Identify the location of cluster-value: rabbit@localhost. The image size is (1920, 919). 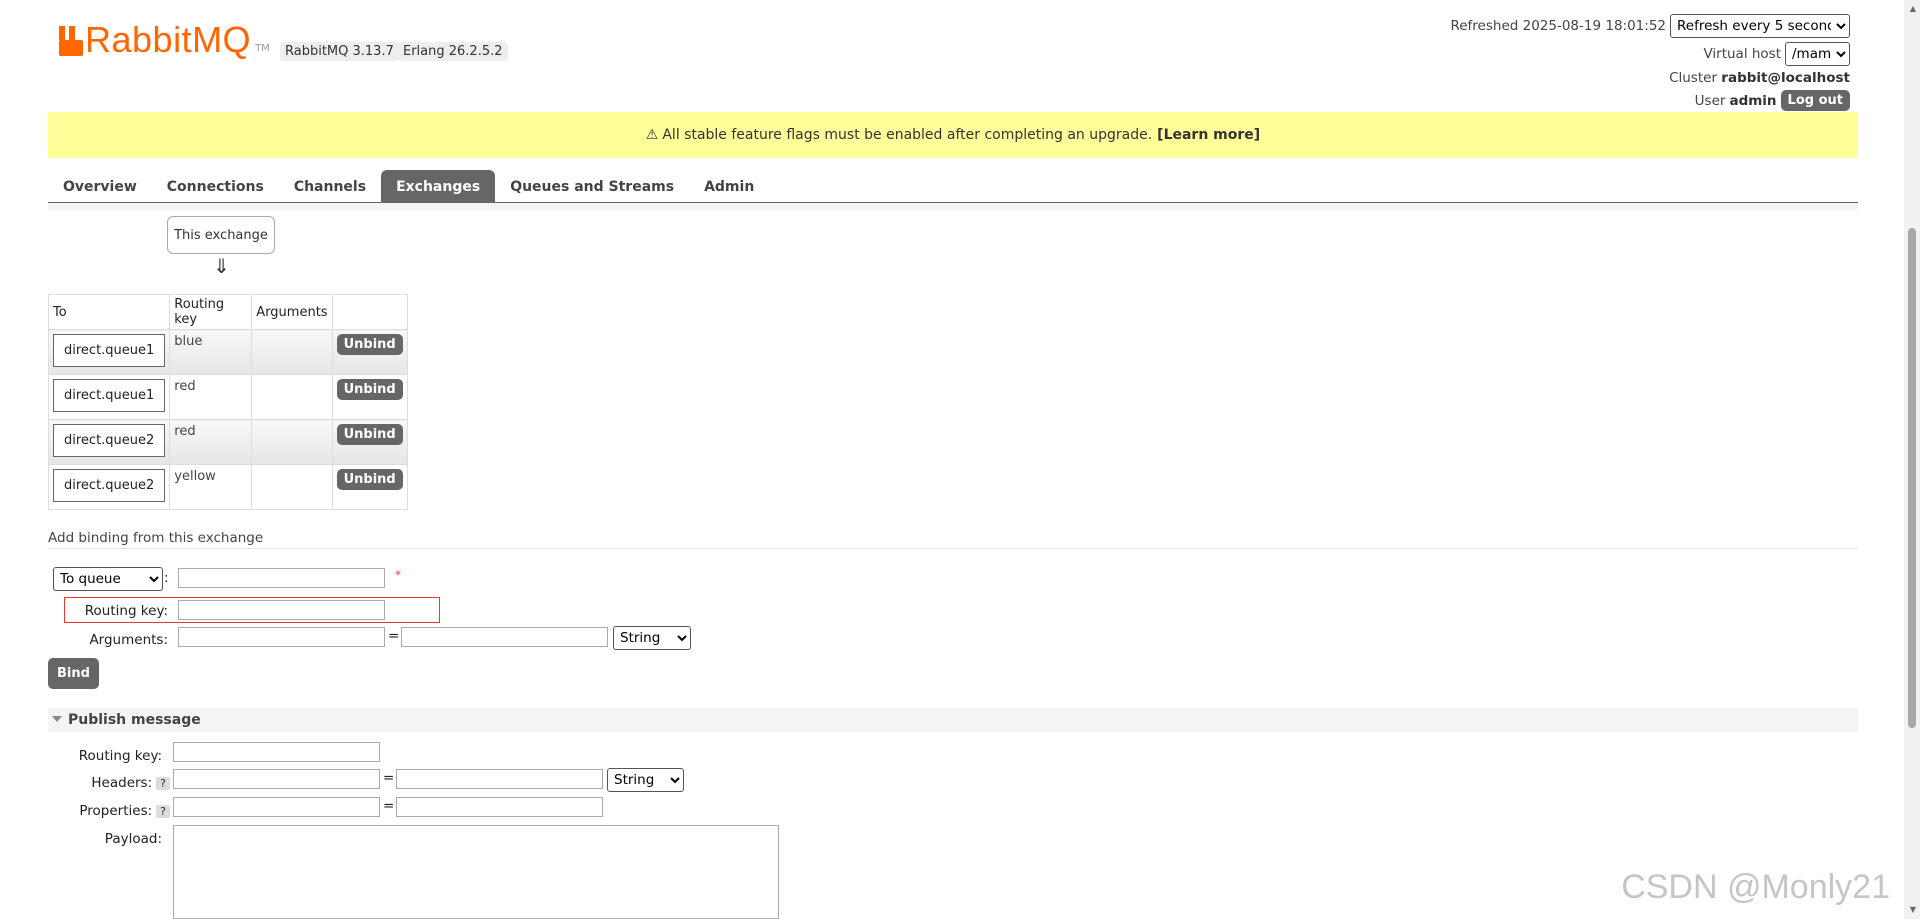
(1785, 78).